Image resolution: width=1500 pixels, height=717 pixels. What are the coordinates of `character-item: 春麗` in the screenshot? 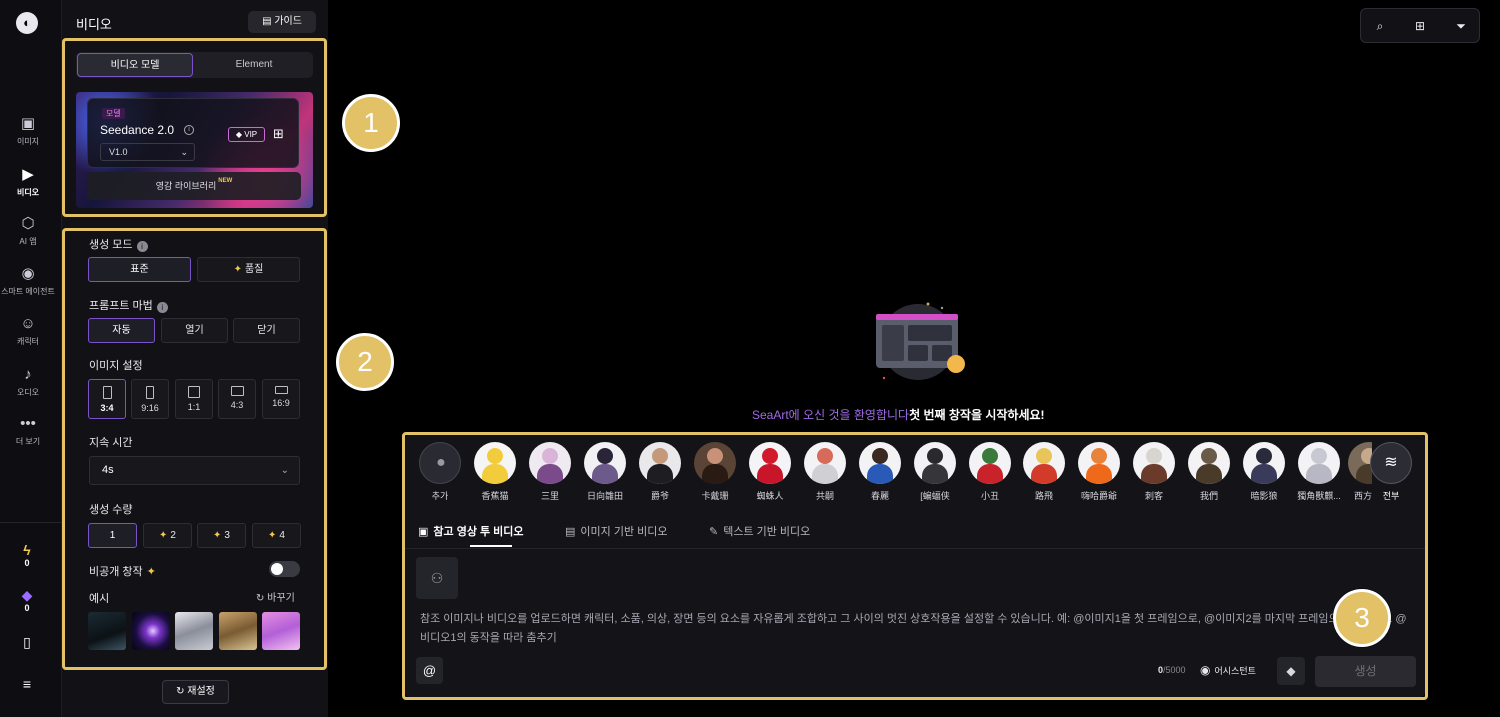 It's located at (880, 472).